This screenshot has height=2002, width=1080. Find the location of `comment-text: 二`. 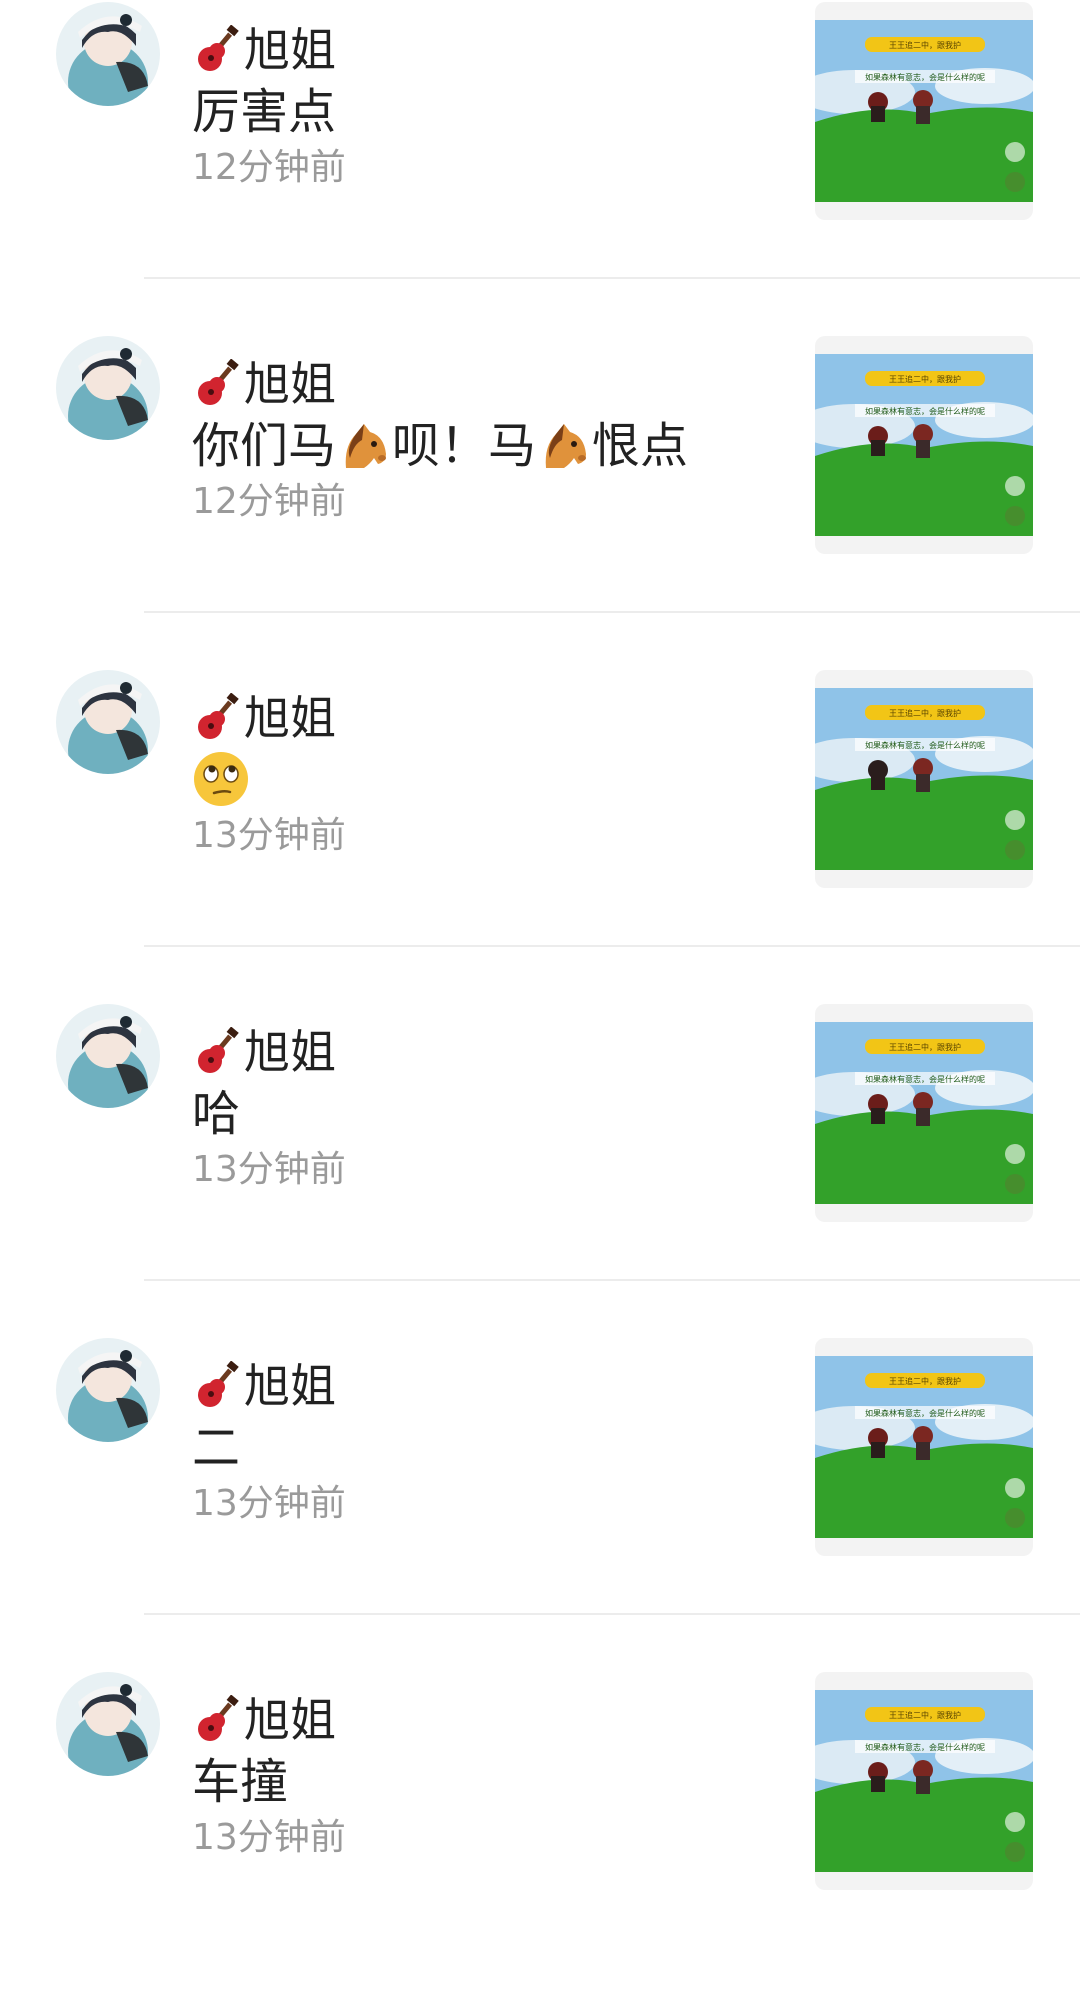

comment-text: 二 is located at coordinates (216, 1448).